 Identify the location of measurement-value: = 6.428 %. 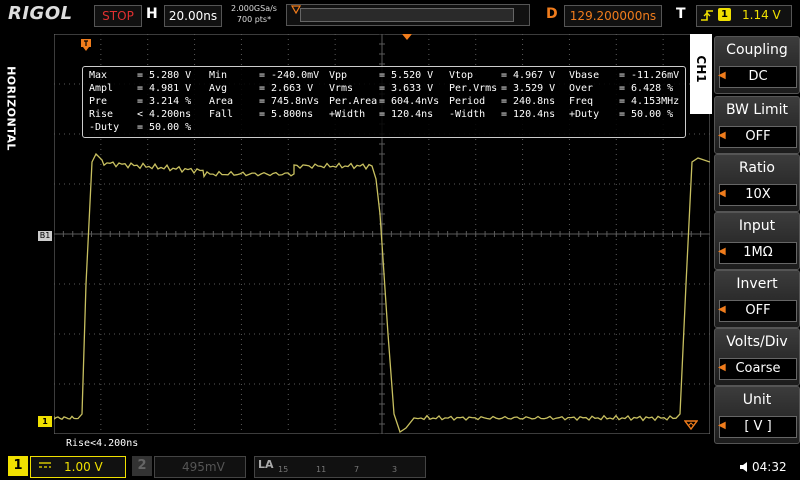
(646, 88).